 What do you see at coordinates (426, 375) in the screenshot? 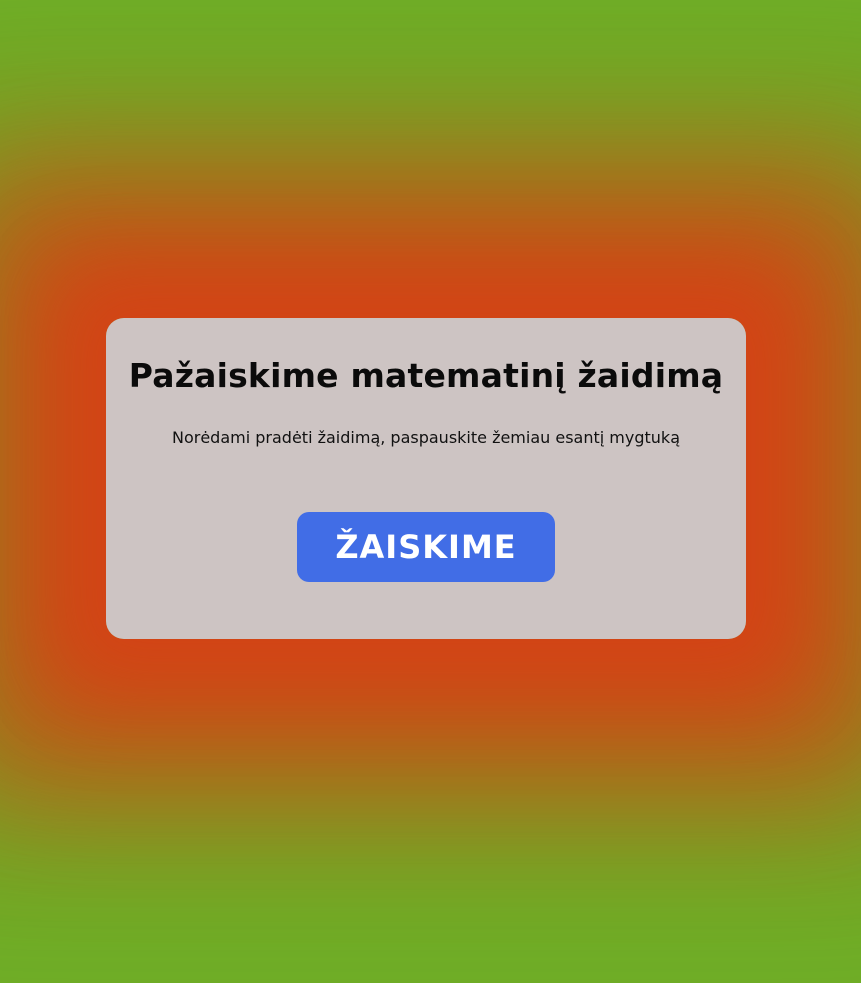
I see `dialog-title: Pažaiskime matematinį žaidimą` at bounding box center [426, 375].